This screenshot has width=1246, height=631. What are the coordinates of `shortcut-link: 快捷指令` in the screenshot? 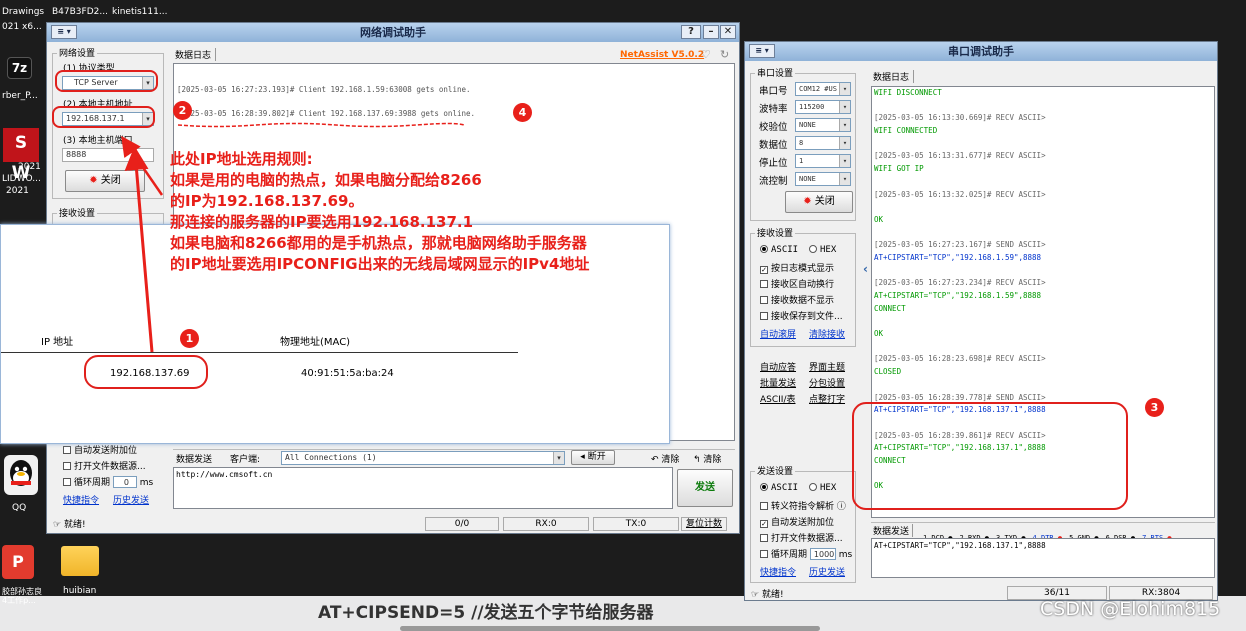 It's located at (81, 499).